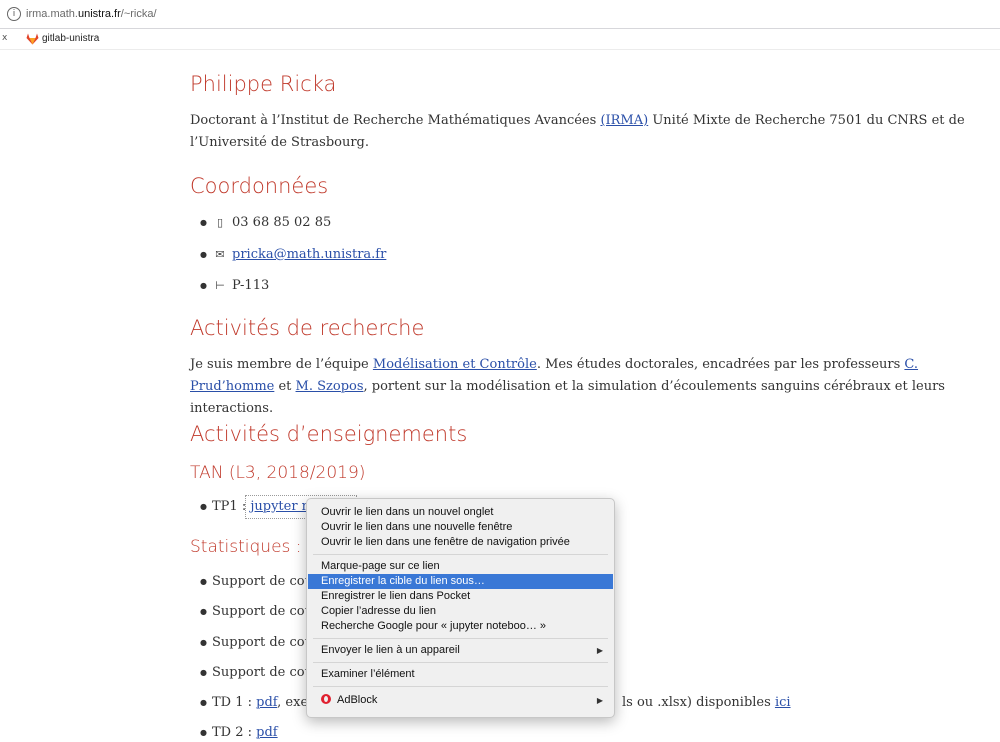 Image resolution: width=1000 pixels, height=742 pixels. I want to click on address-bar: i irma.math.unistra.fr/~ricka/, so click(500, 14).